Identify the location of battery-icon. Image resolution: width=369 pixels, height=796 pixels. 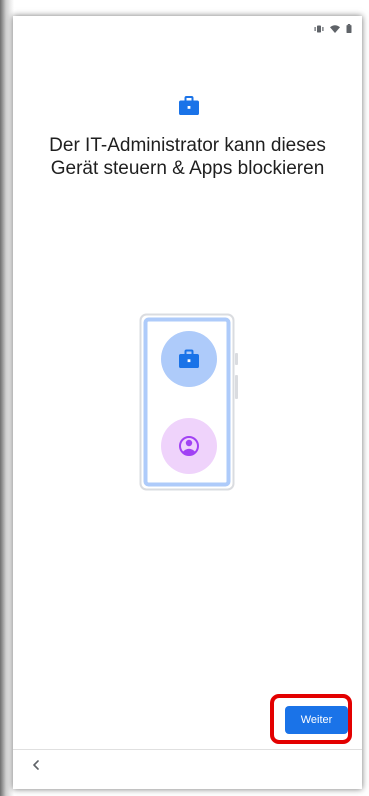
(349, 28).